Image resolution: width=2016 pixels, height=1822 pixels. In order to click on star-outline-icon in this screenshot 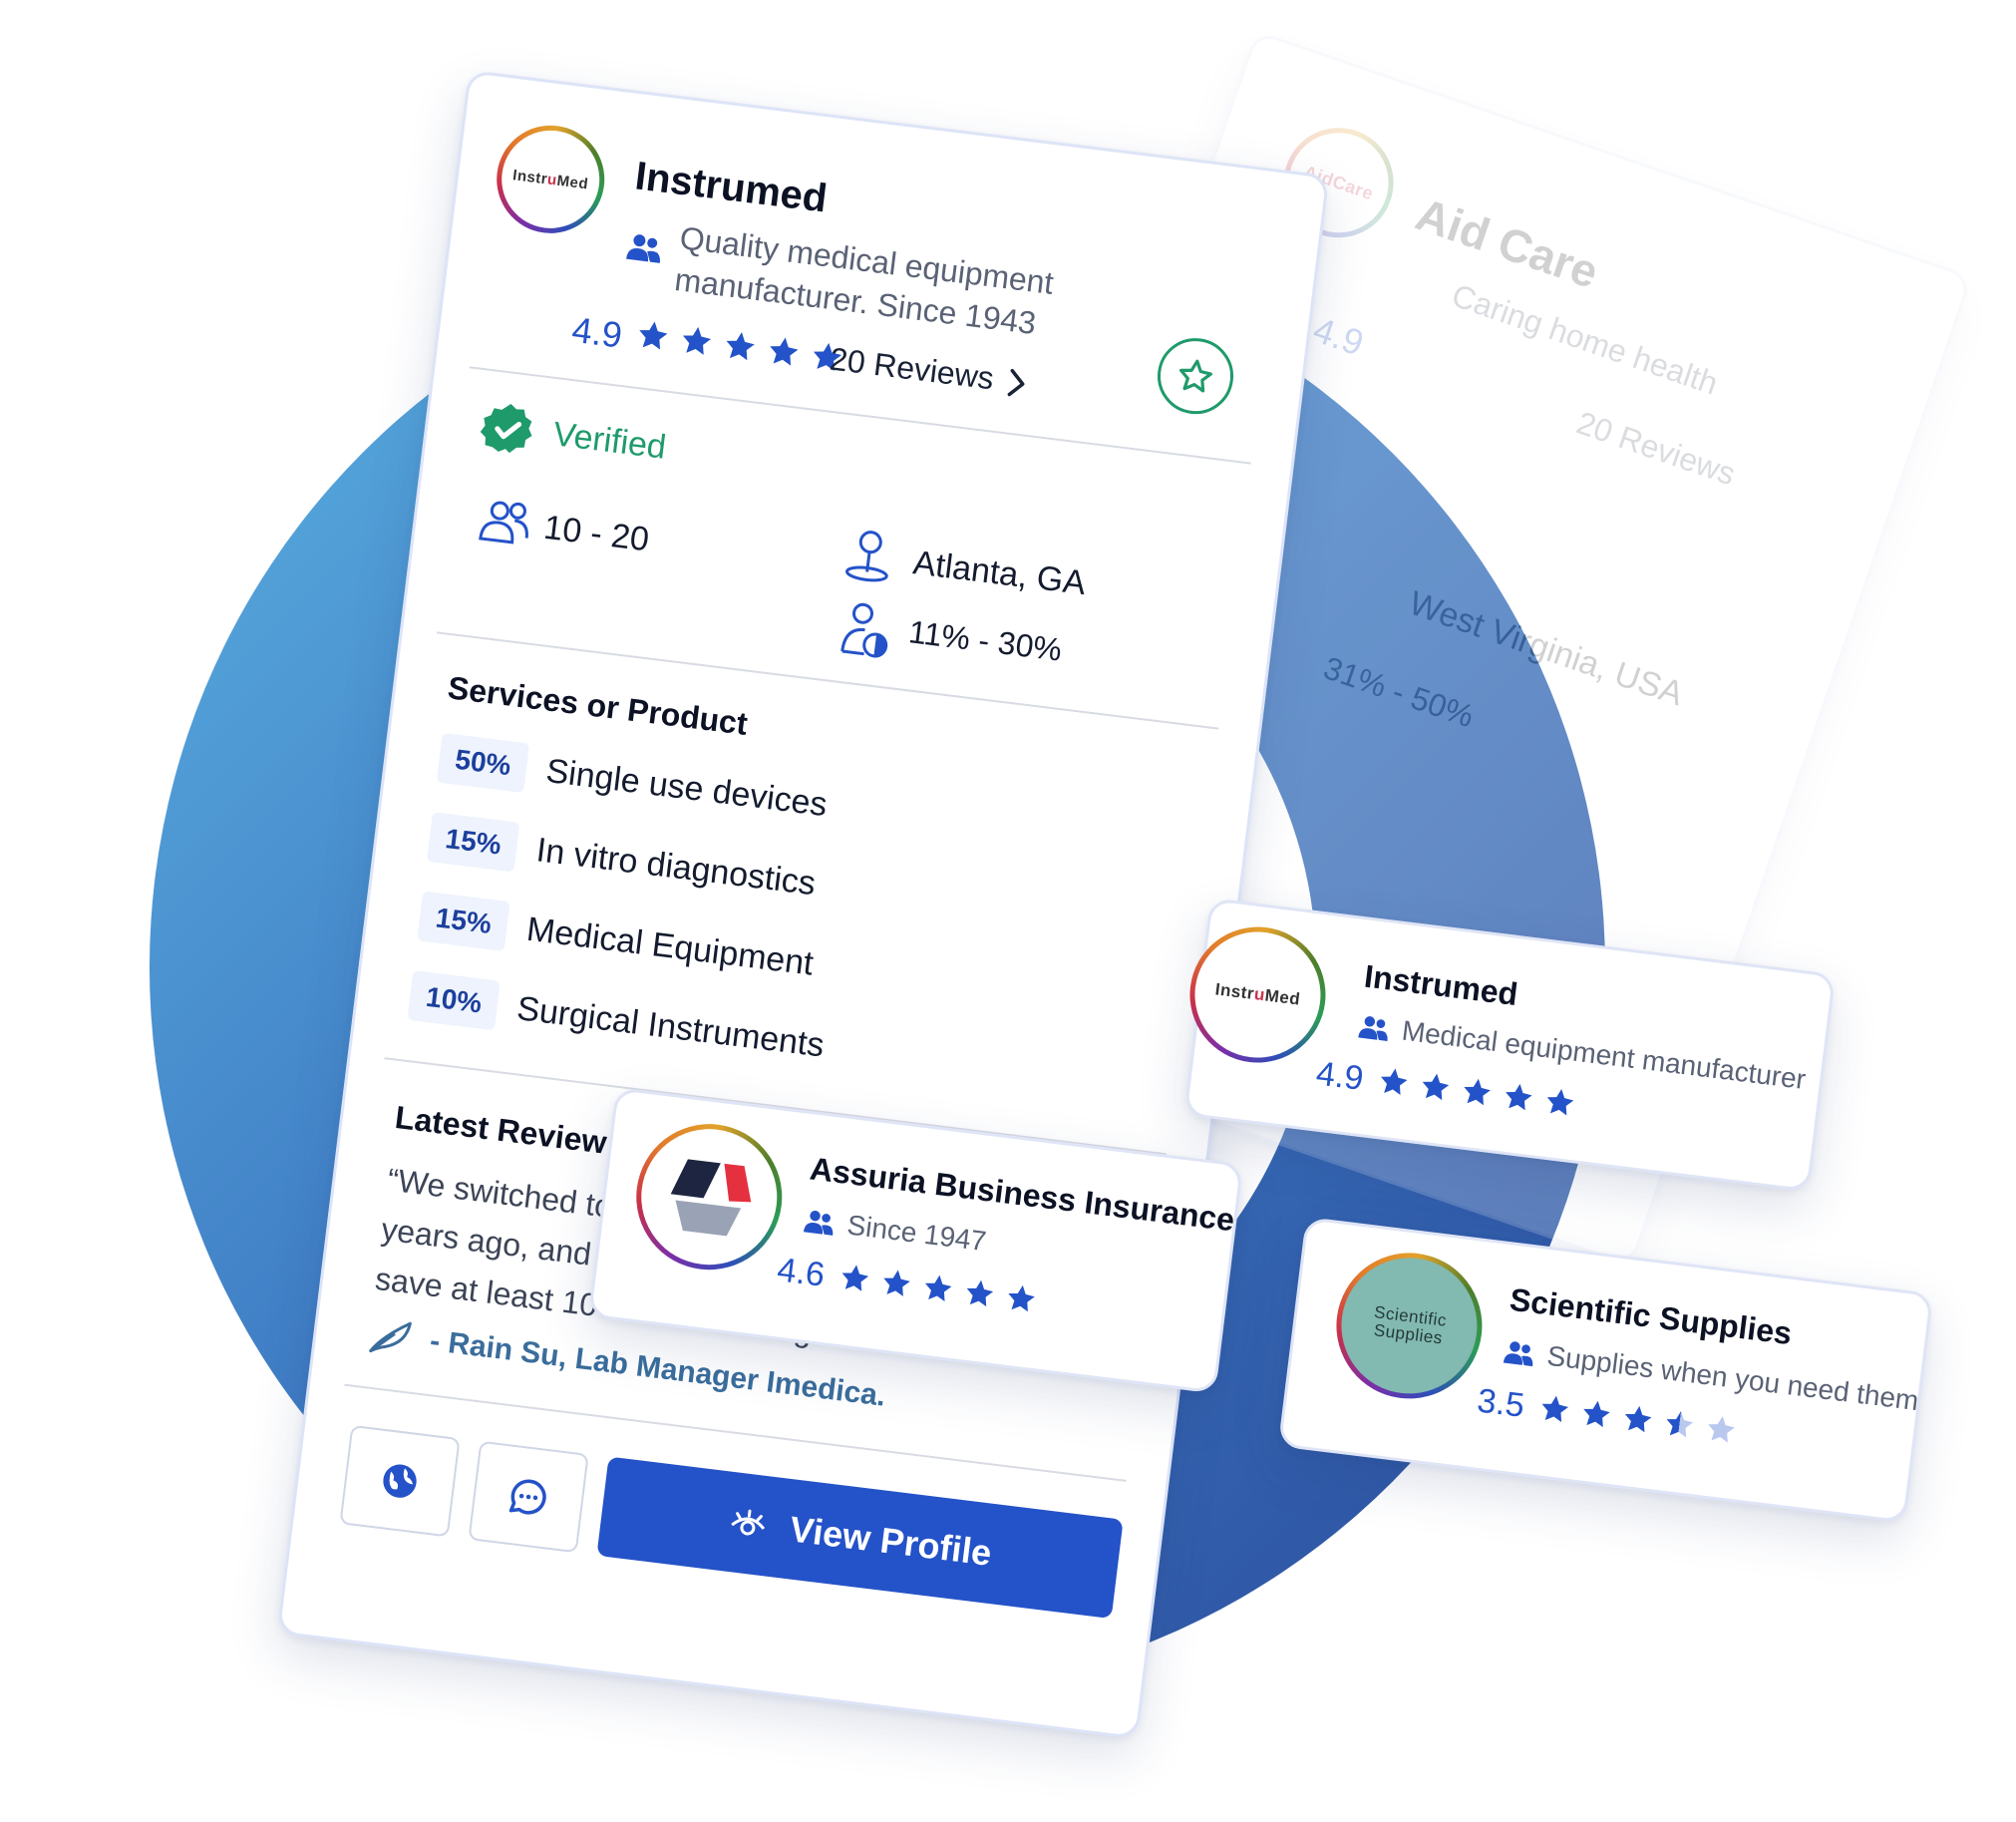, I will do `click(1195, 376)`.